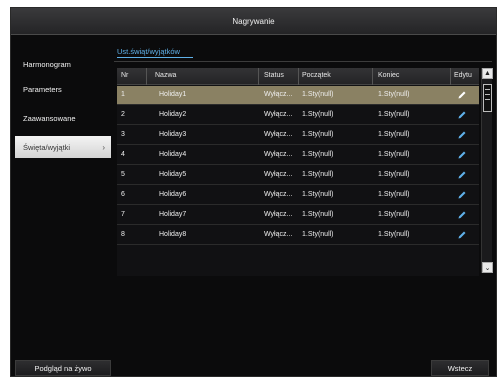 The height and width of the screenshot is (380, 502). I want to click on sidebar-item-label: Święta/wyjątki, so click(47, 147).